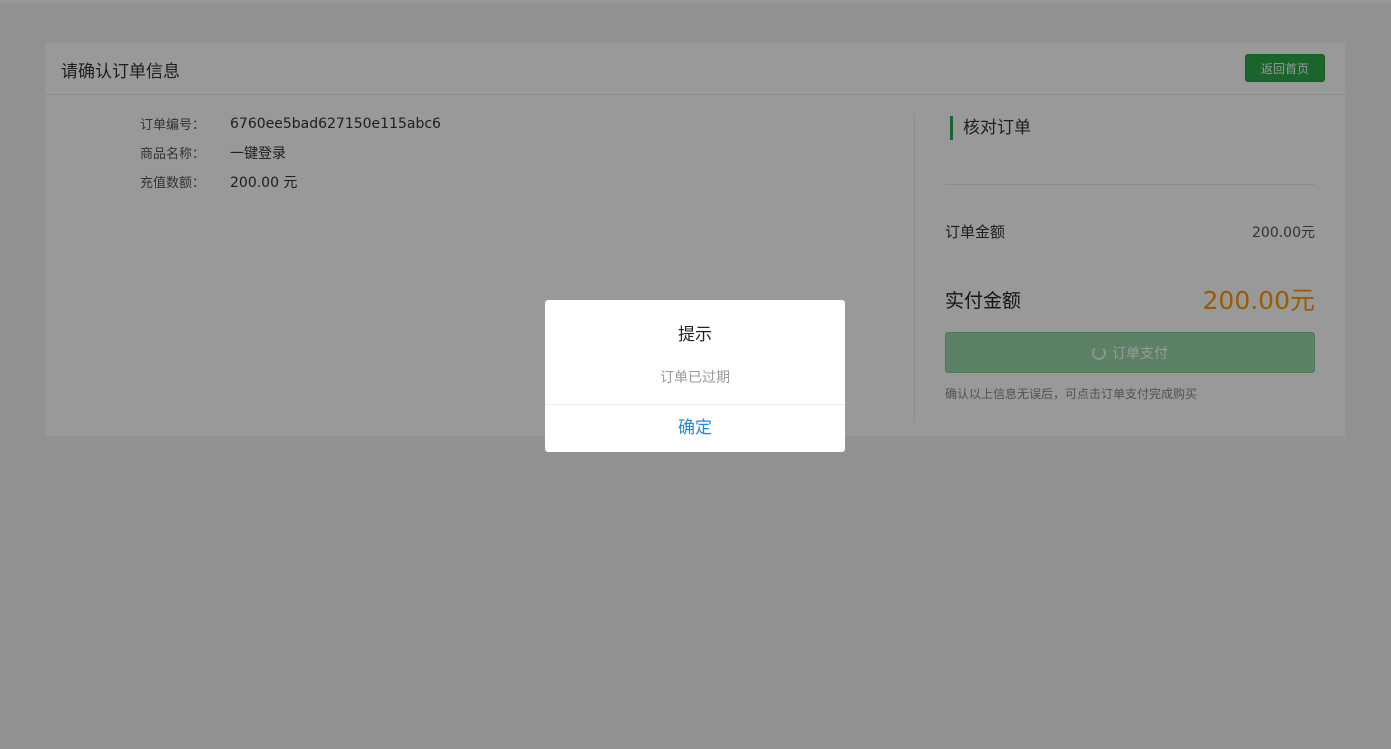 The width and height of the screenshot is (1391, 749). I want to click on alert-dialog: 提示 订单已过期 确定, so click(695, 376).